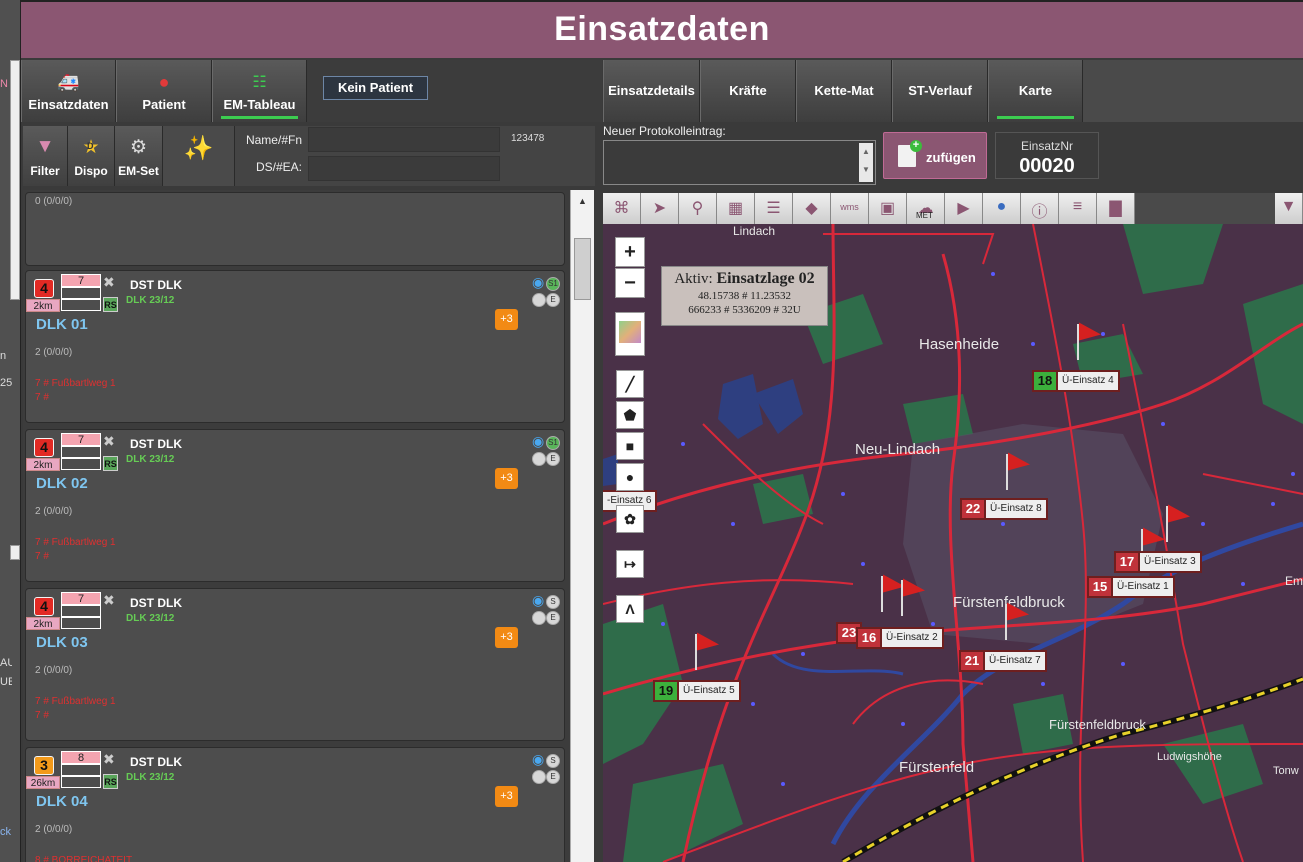 Image resolution: width=1303 pixels, height=862 pixels. What do you see at coordinates (844, 91) in the screenshot?
I see `tab-kette-mat: Kette-Mat` at bounding box center [844, 91].